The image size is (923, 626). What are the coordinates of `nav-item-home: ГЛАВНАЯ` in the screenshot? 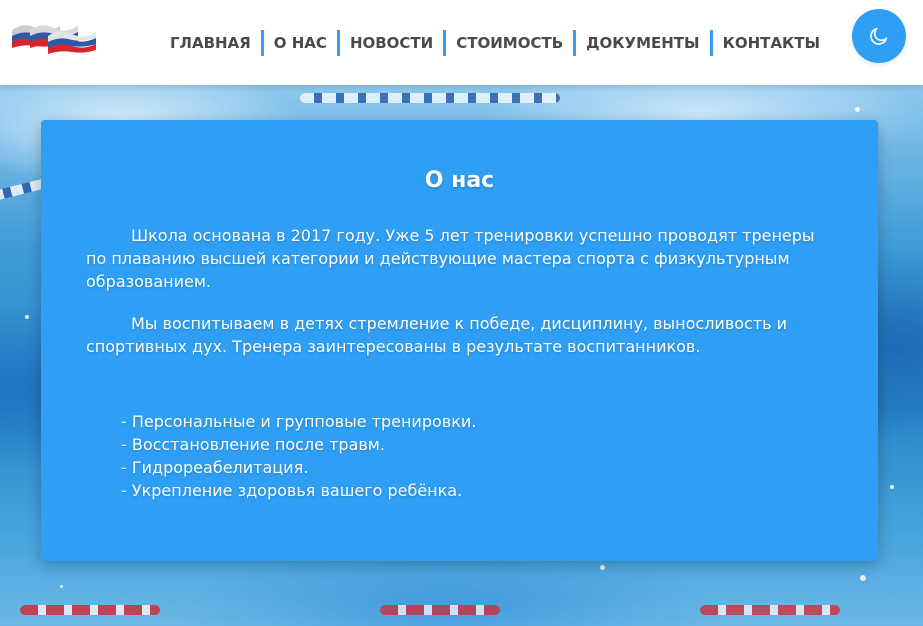 It's located at (210, 43).